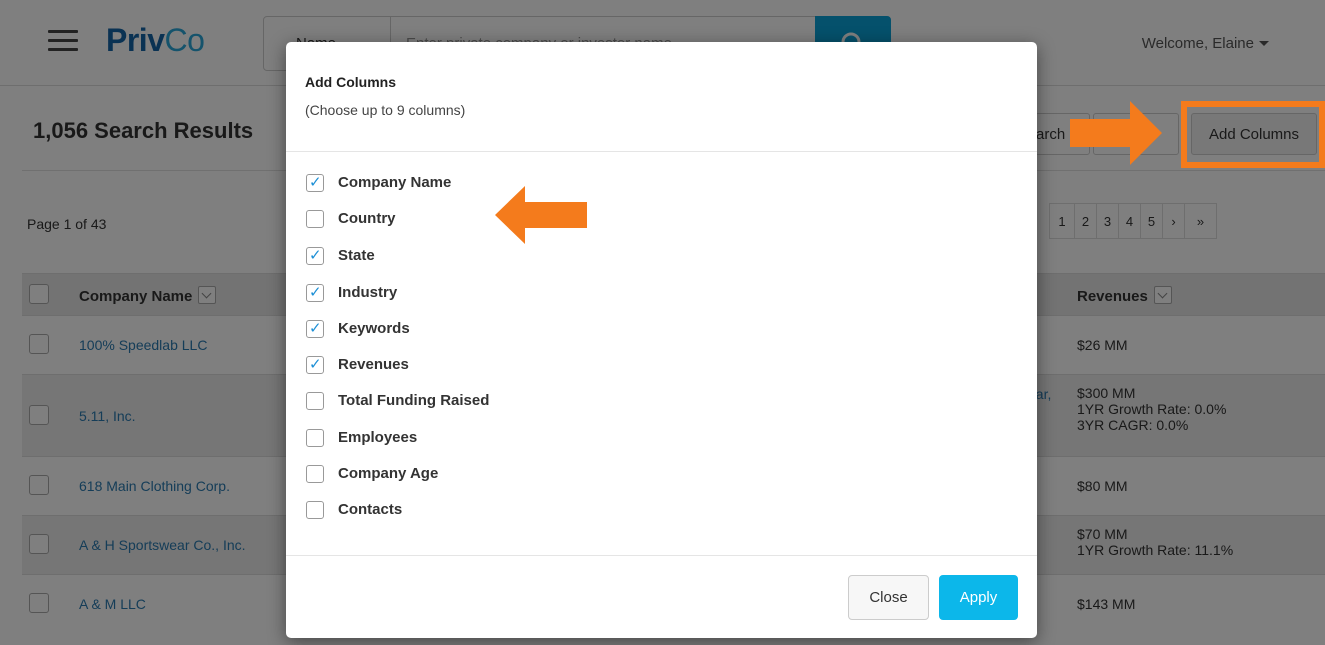 Image resolution: width=1325 pixels, height=645 pixels. What do you see at coordinates (370, 509) in the screenshot?
I see `option-label: Contacts` at bounding box center [370, 509].